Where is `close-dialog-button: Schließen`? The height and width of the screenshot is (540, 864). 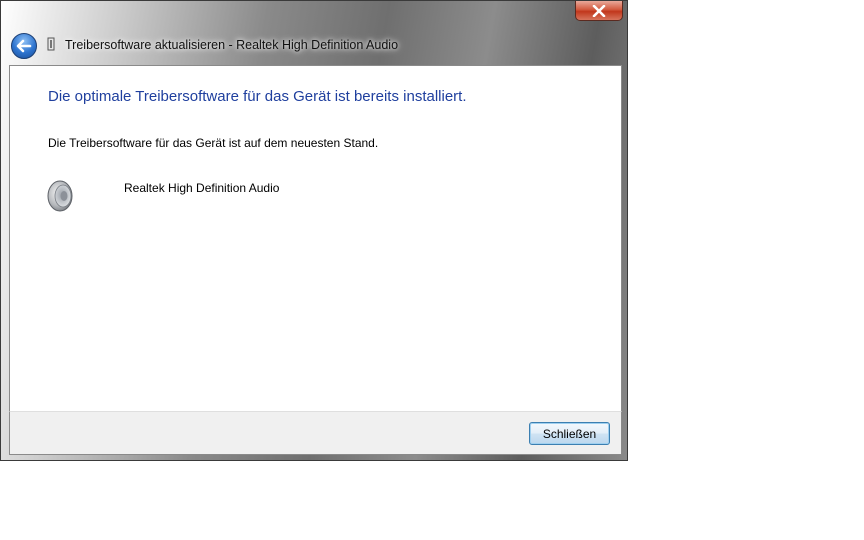 close-dialog-button: Schließen is located at coordinates (569, 433).